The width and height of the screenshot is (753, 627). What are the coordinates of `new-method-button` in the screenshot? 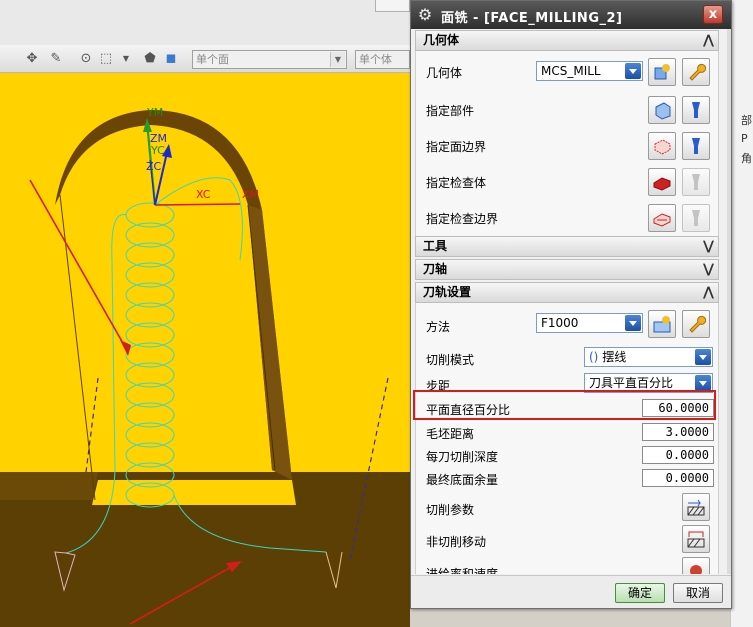 It's located at (662, 324).